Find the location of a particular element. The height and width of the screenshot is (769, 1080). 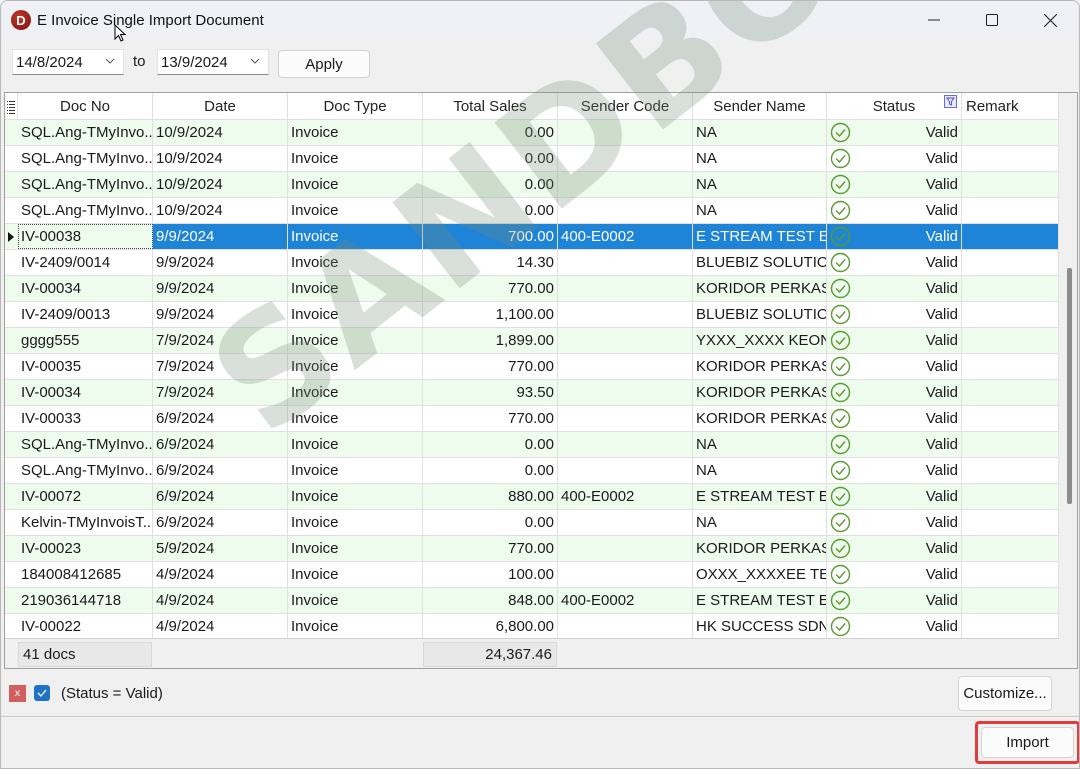

date-to-picker: 13/9/2024 is located at coordinates (213, 62).